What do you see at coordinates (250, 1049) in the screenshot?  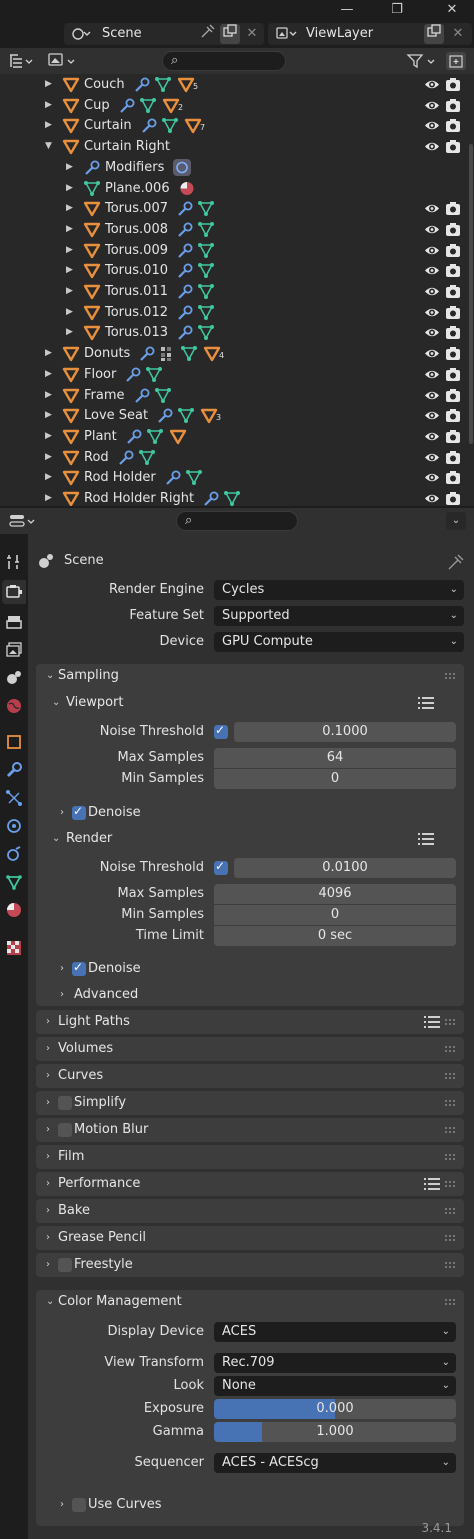 I see `volumes-panel: › Volumes` at bounding box center [250, 1049].